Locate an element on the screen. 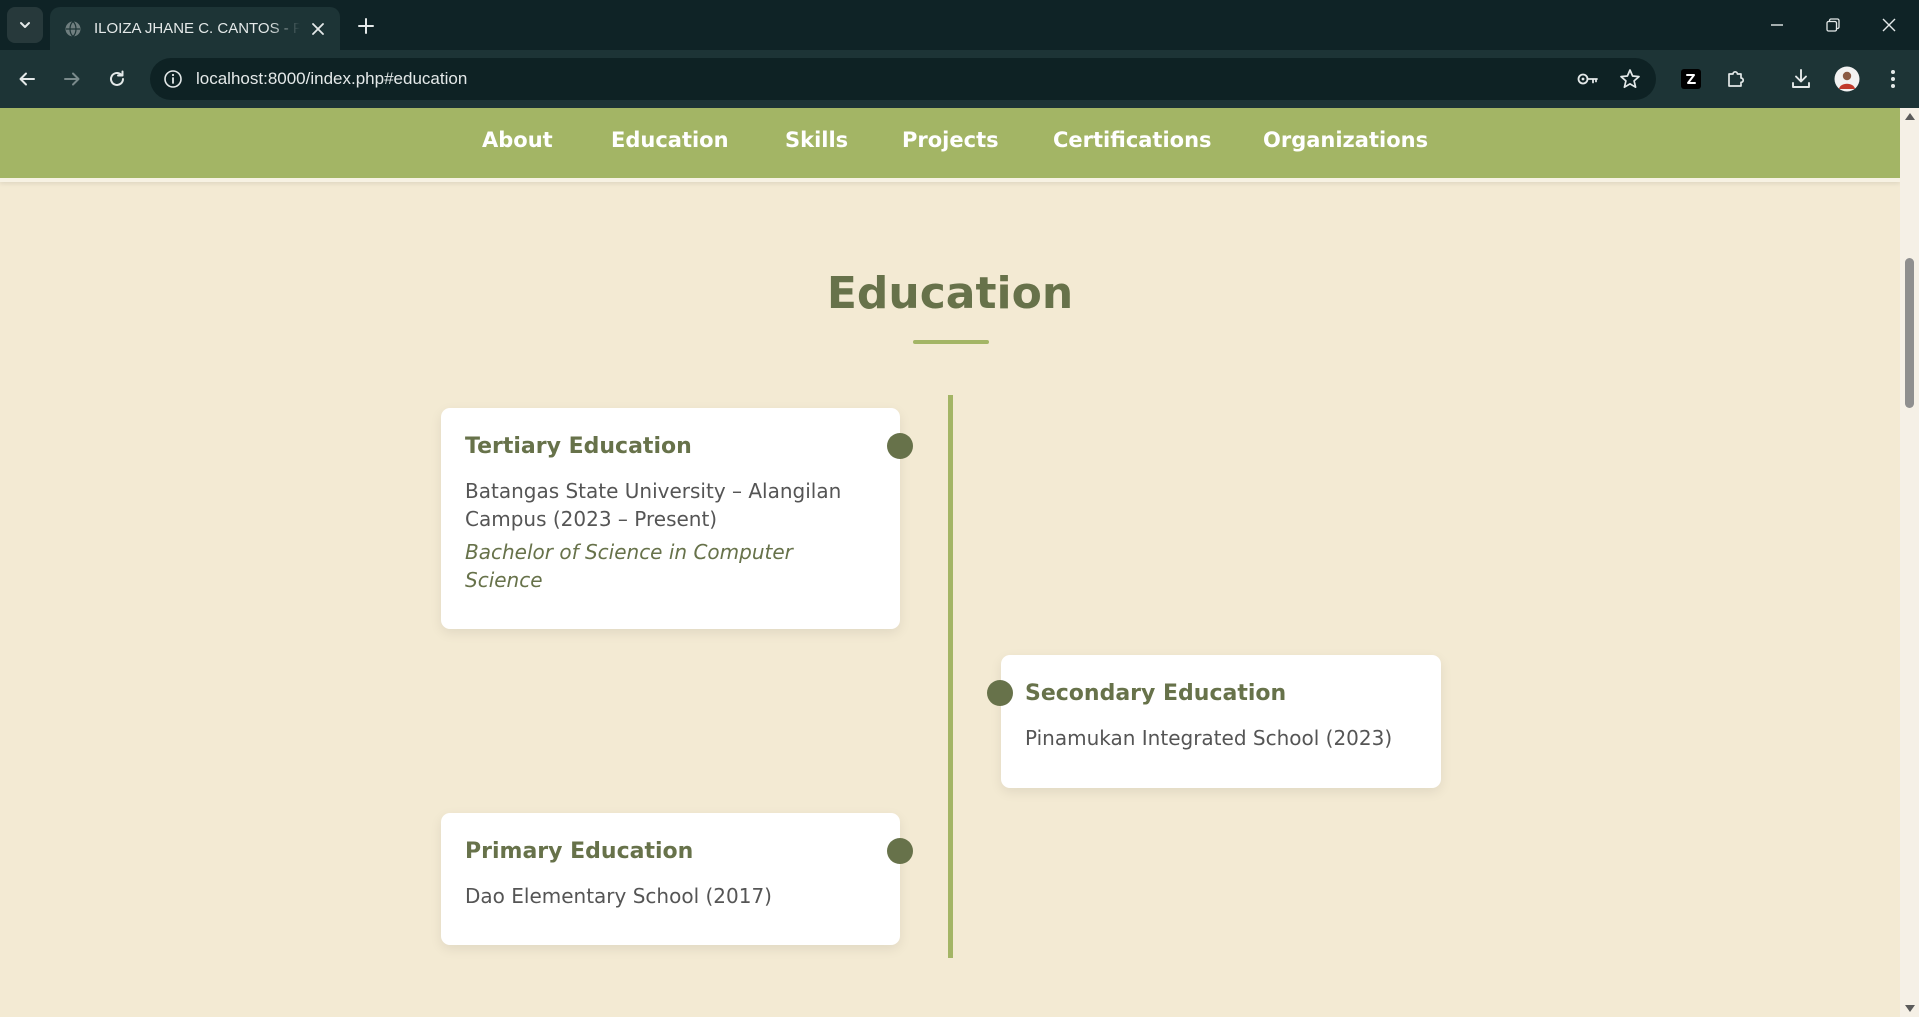 This screenshot has width=1919, height=1017. card-school: Pinamukan Integrated School (2023) is located at coordinates (1209, 738).